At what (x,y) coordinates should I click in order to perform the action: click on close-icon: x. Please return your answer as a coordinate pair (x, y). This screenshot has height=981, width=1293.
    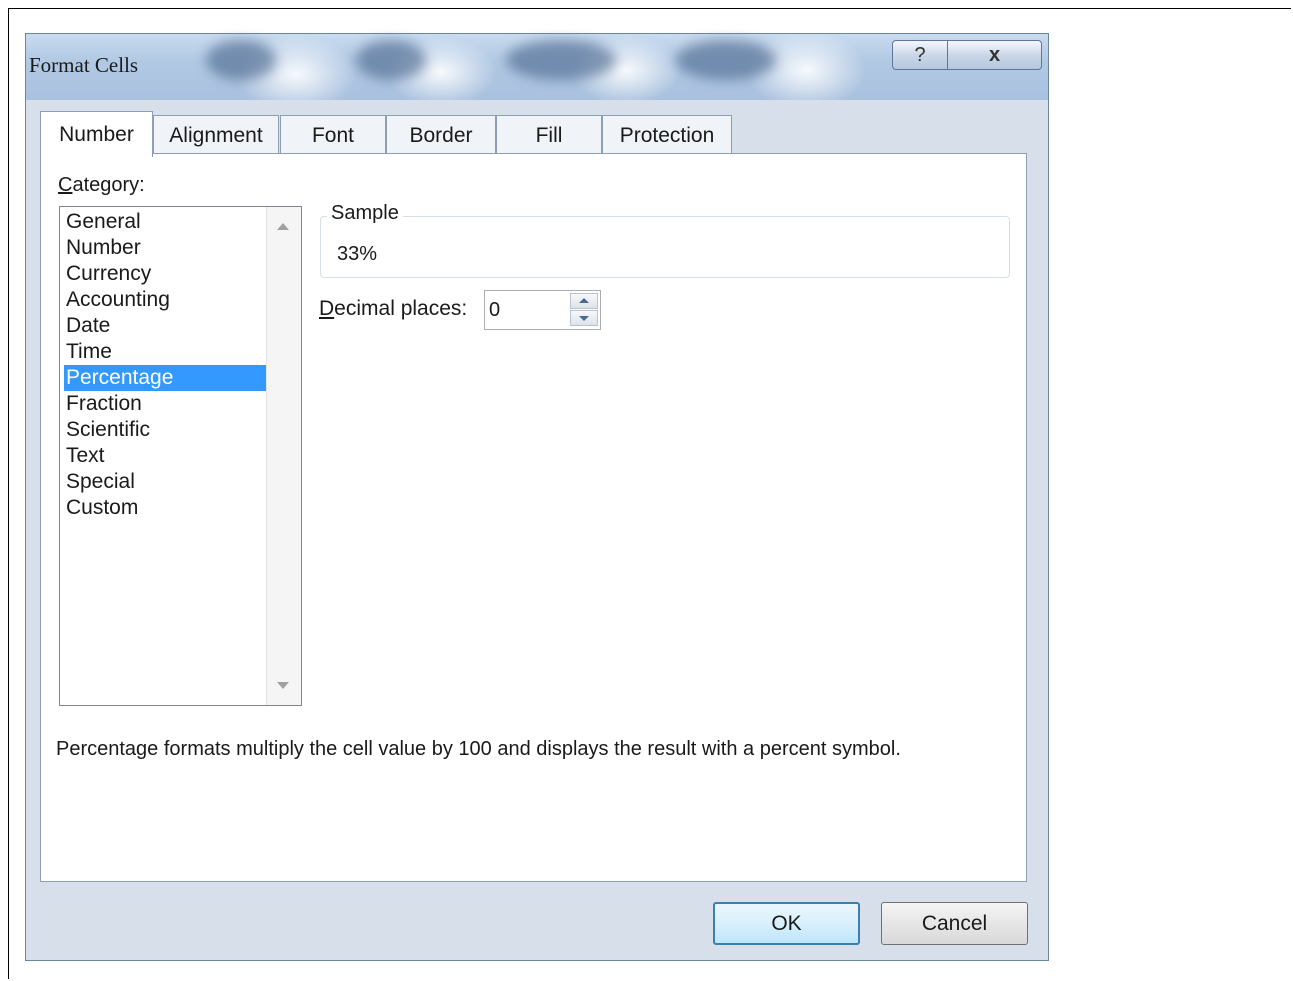
    Looking at the image, I should click on (994, 54).